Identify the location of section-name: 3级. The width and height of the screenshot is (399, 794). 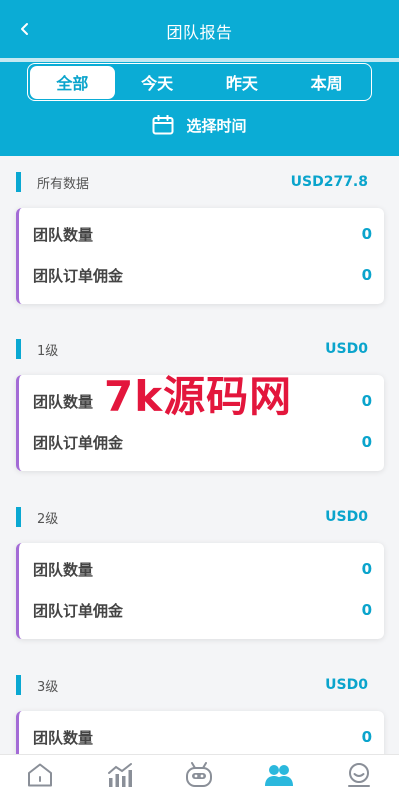
(48, 687).